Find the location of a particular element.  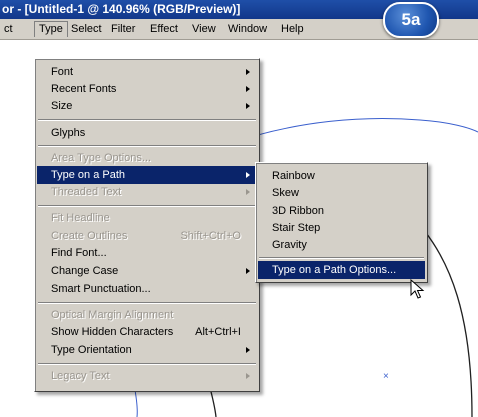

menu-item-show-hidden-characters: Show Hidden Characters Alt+Ctrl+I is located at coordinates (147, 332).